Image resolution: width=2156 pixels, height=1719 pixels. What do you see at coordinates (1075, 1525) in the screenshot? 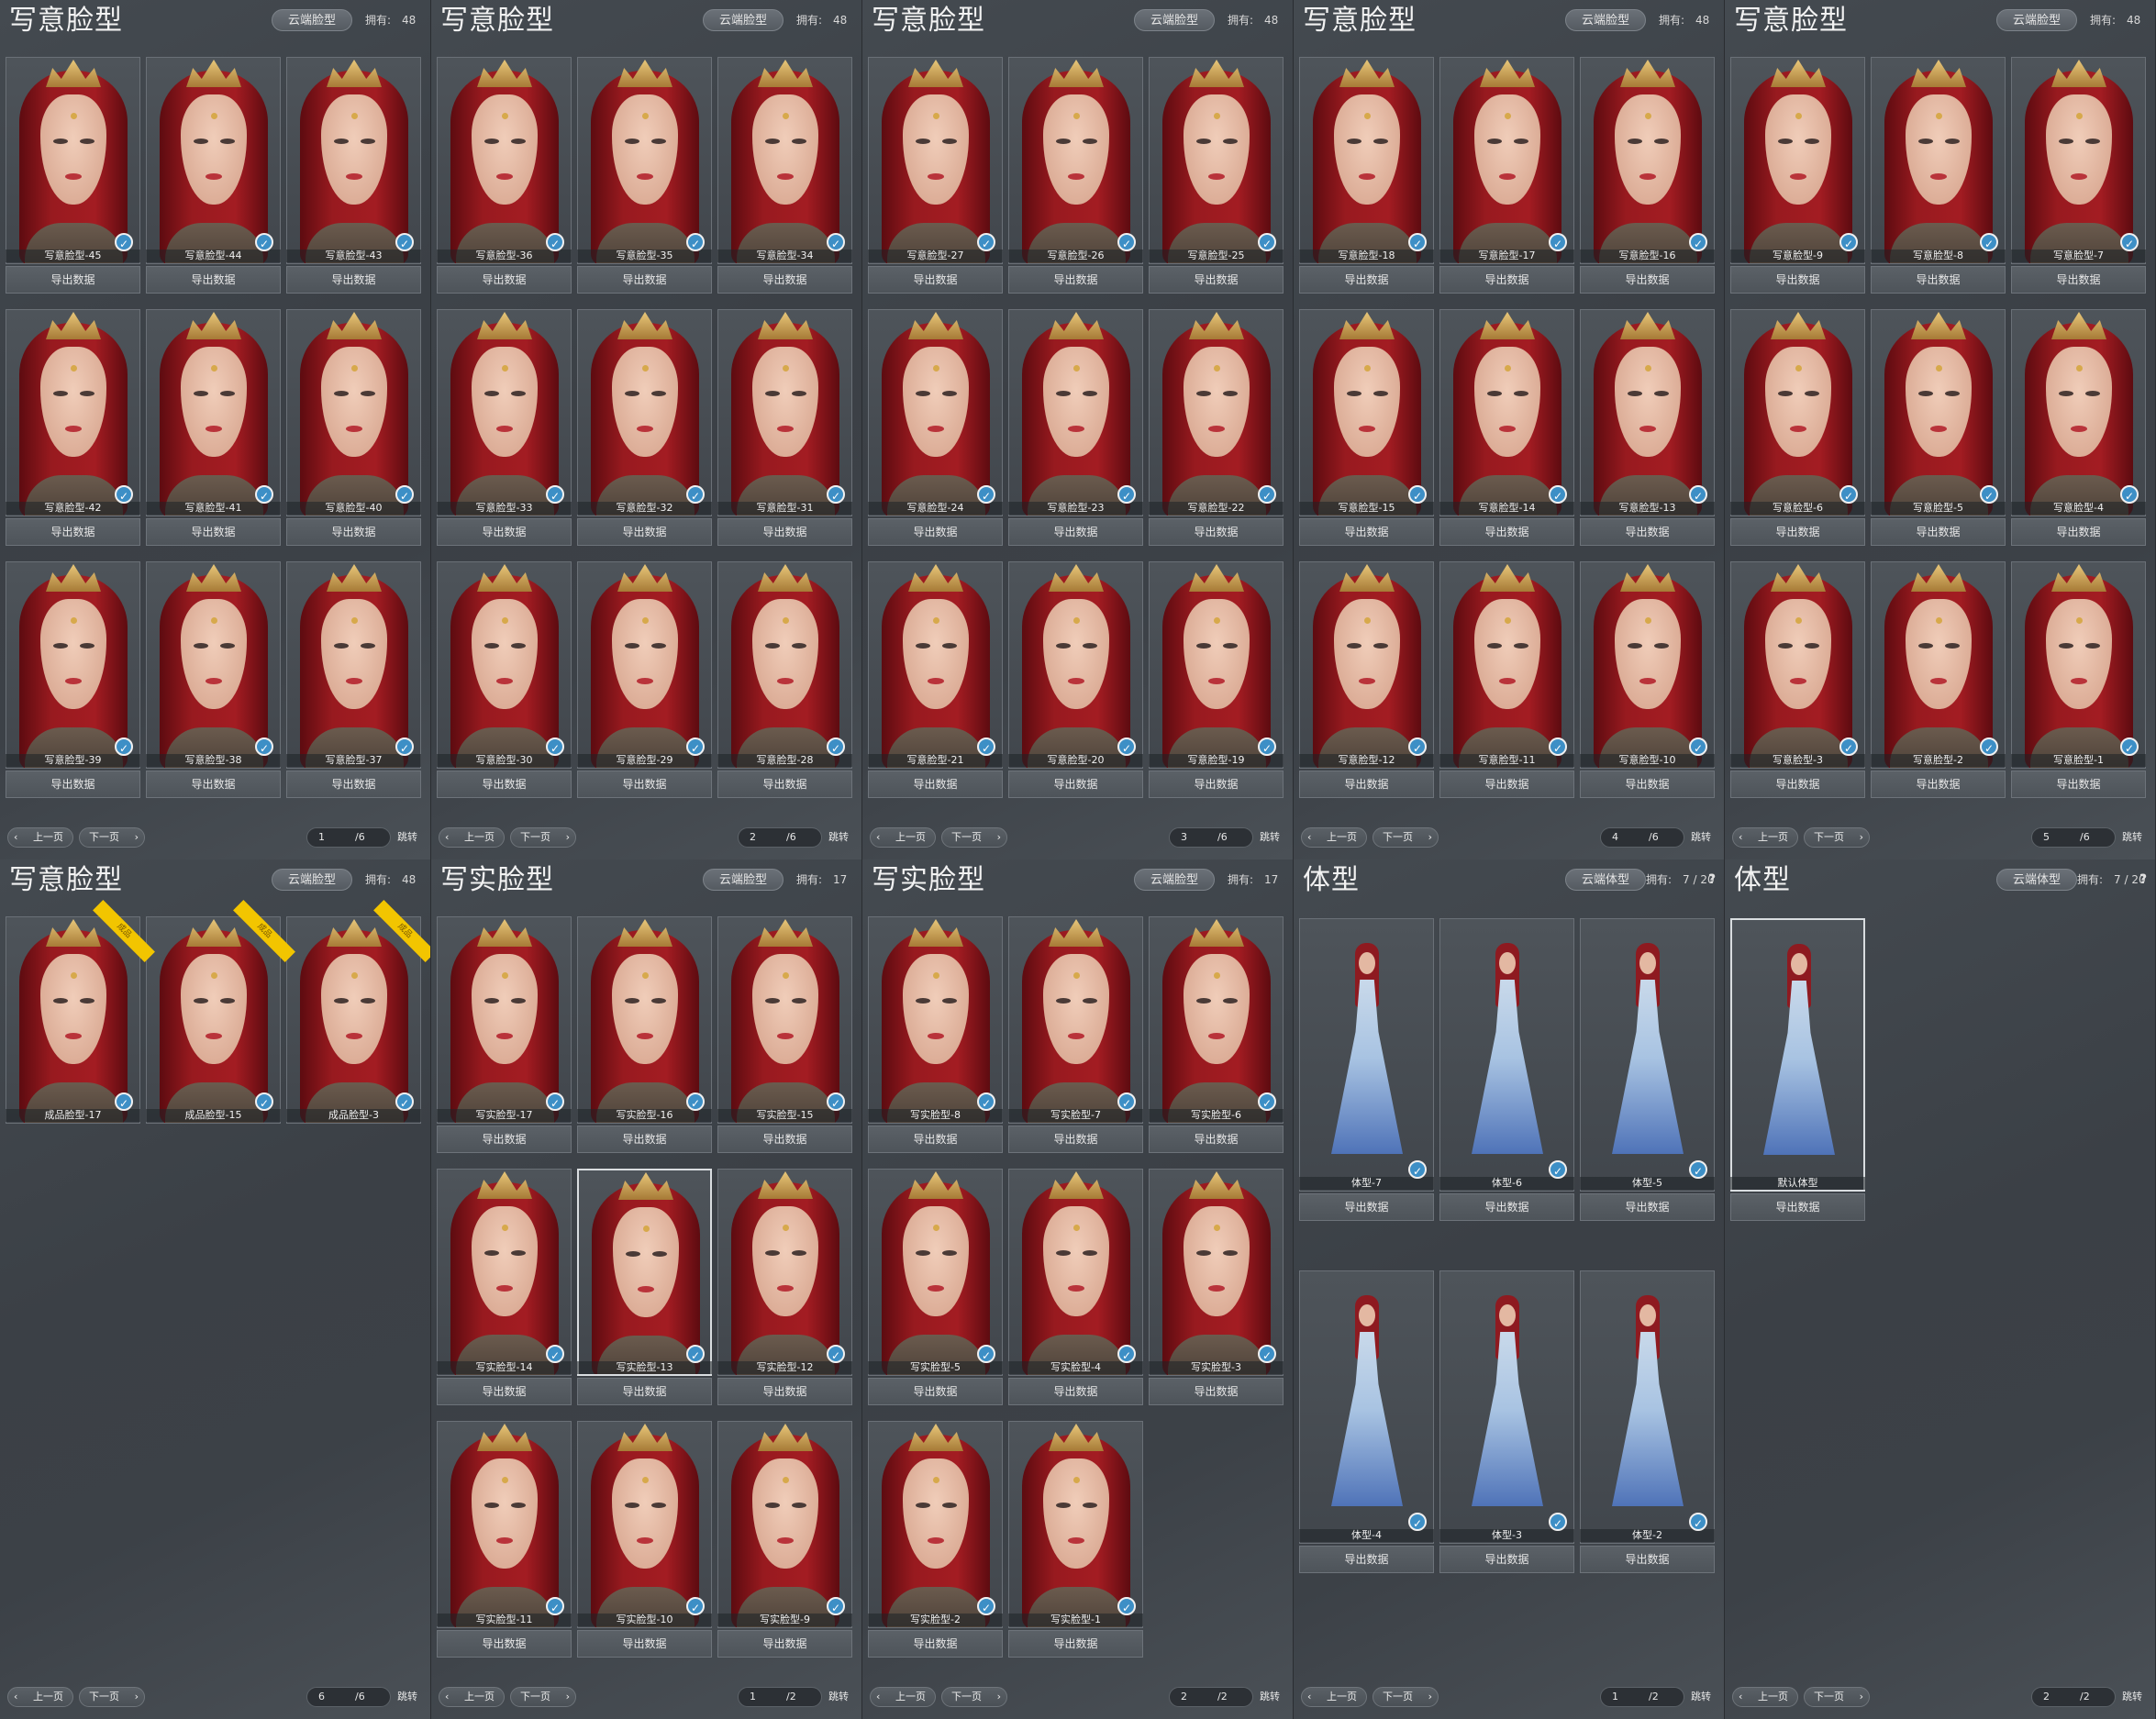
I see `face-preset-card: ✓ 写实脸型-1` at bounding box center [1075, 1525].